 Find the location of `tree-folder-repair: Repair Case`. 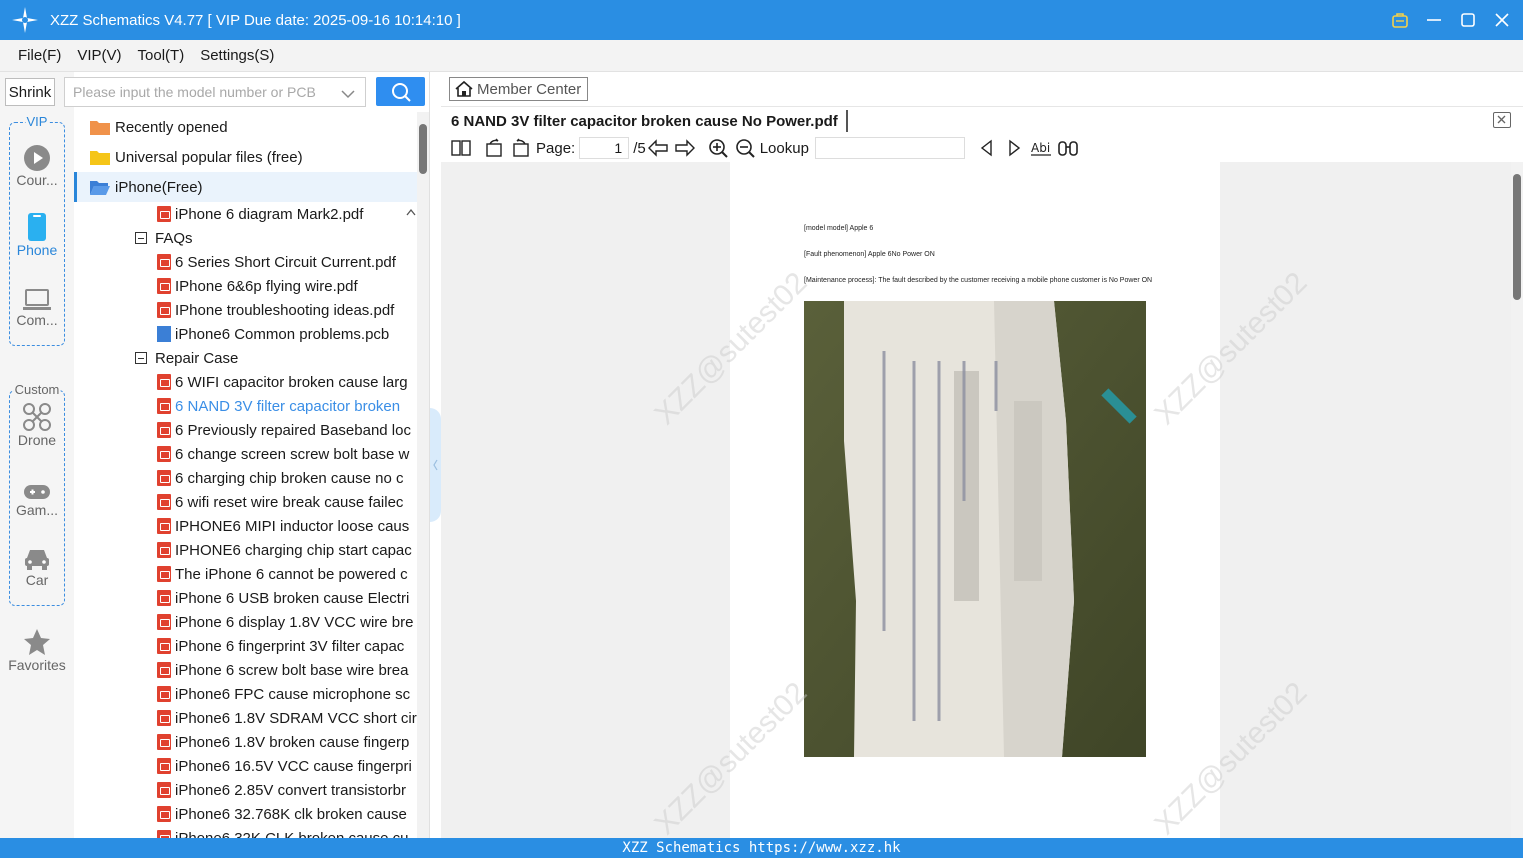

tree-folder-repair: Repair Case is located at coordinates (246, 358).